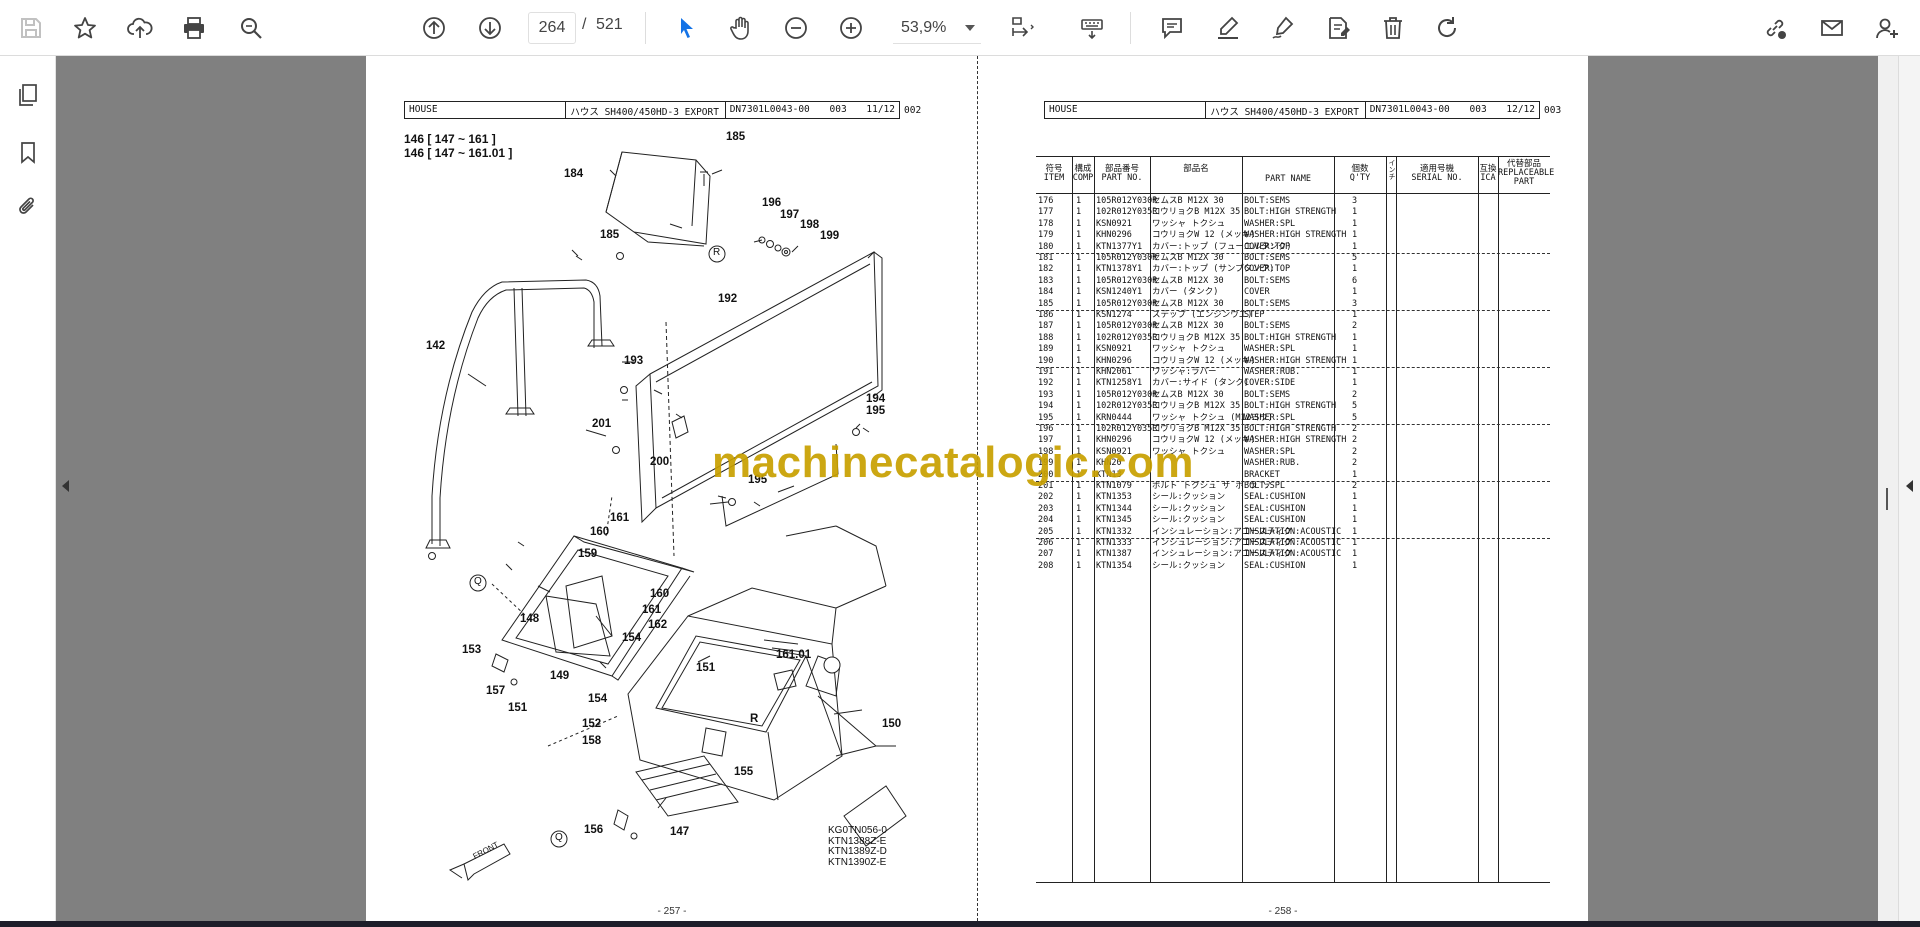 The width and height of the screenshot is (1920, 927). I want to click on redo-rotate-icon, so click(1447, 28).